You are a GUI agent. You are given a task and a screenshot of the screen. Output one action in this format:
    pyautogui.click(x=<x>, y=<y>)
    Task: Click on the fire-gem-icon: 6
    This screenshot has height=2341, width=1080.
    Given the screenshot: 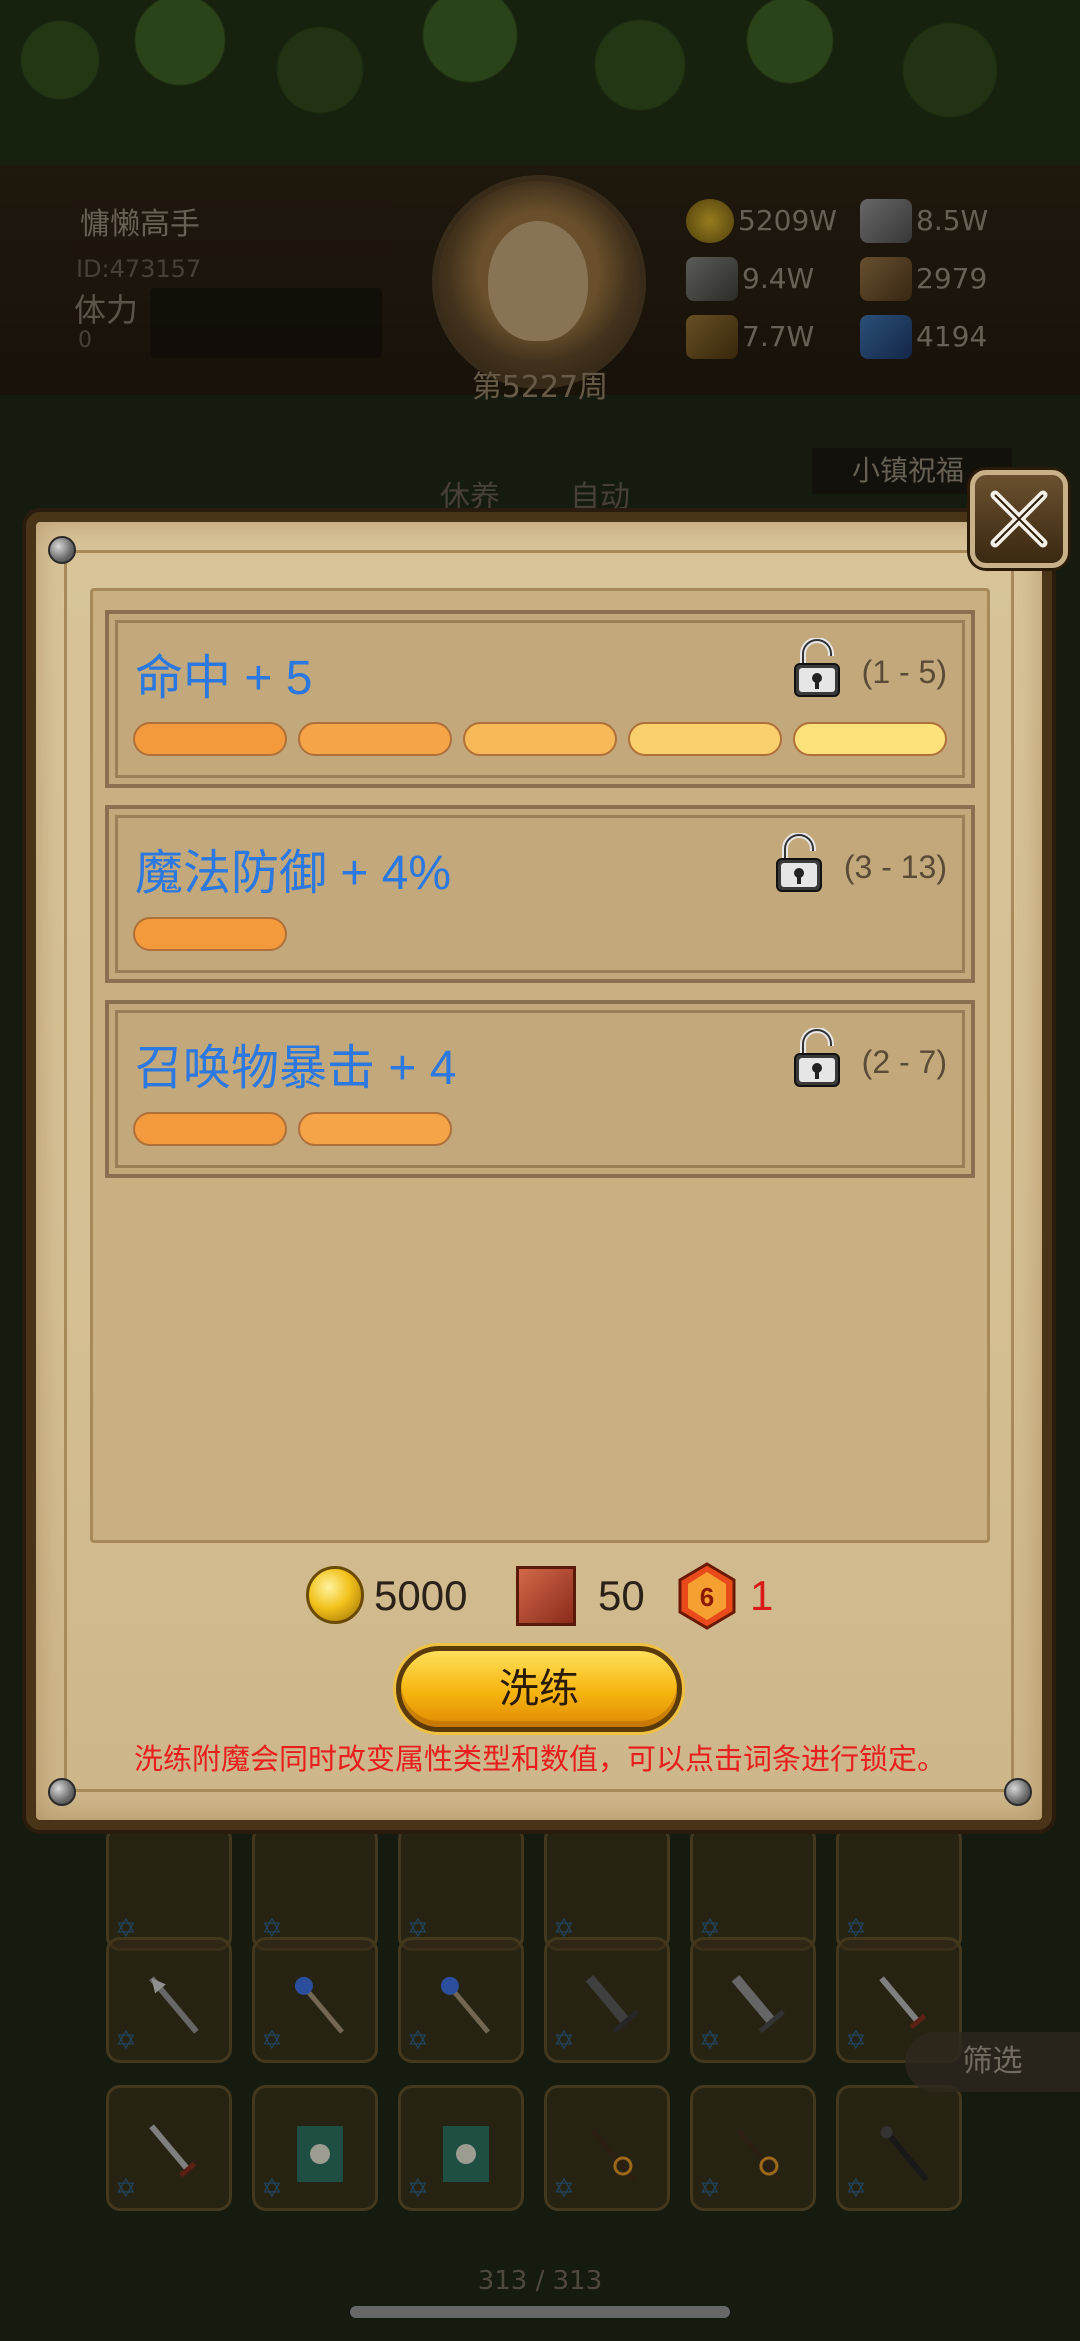 What is the action you would take?
    pyautogui.click(x=707, y=1596)
    